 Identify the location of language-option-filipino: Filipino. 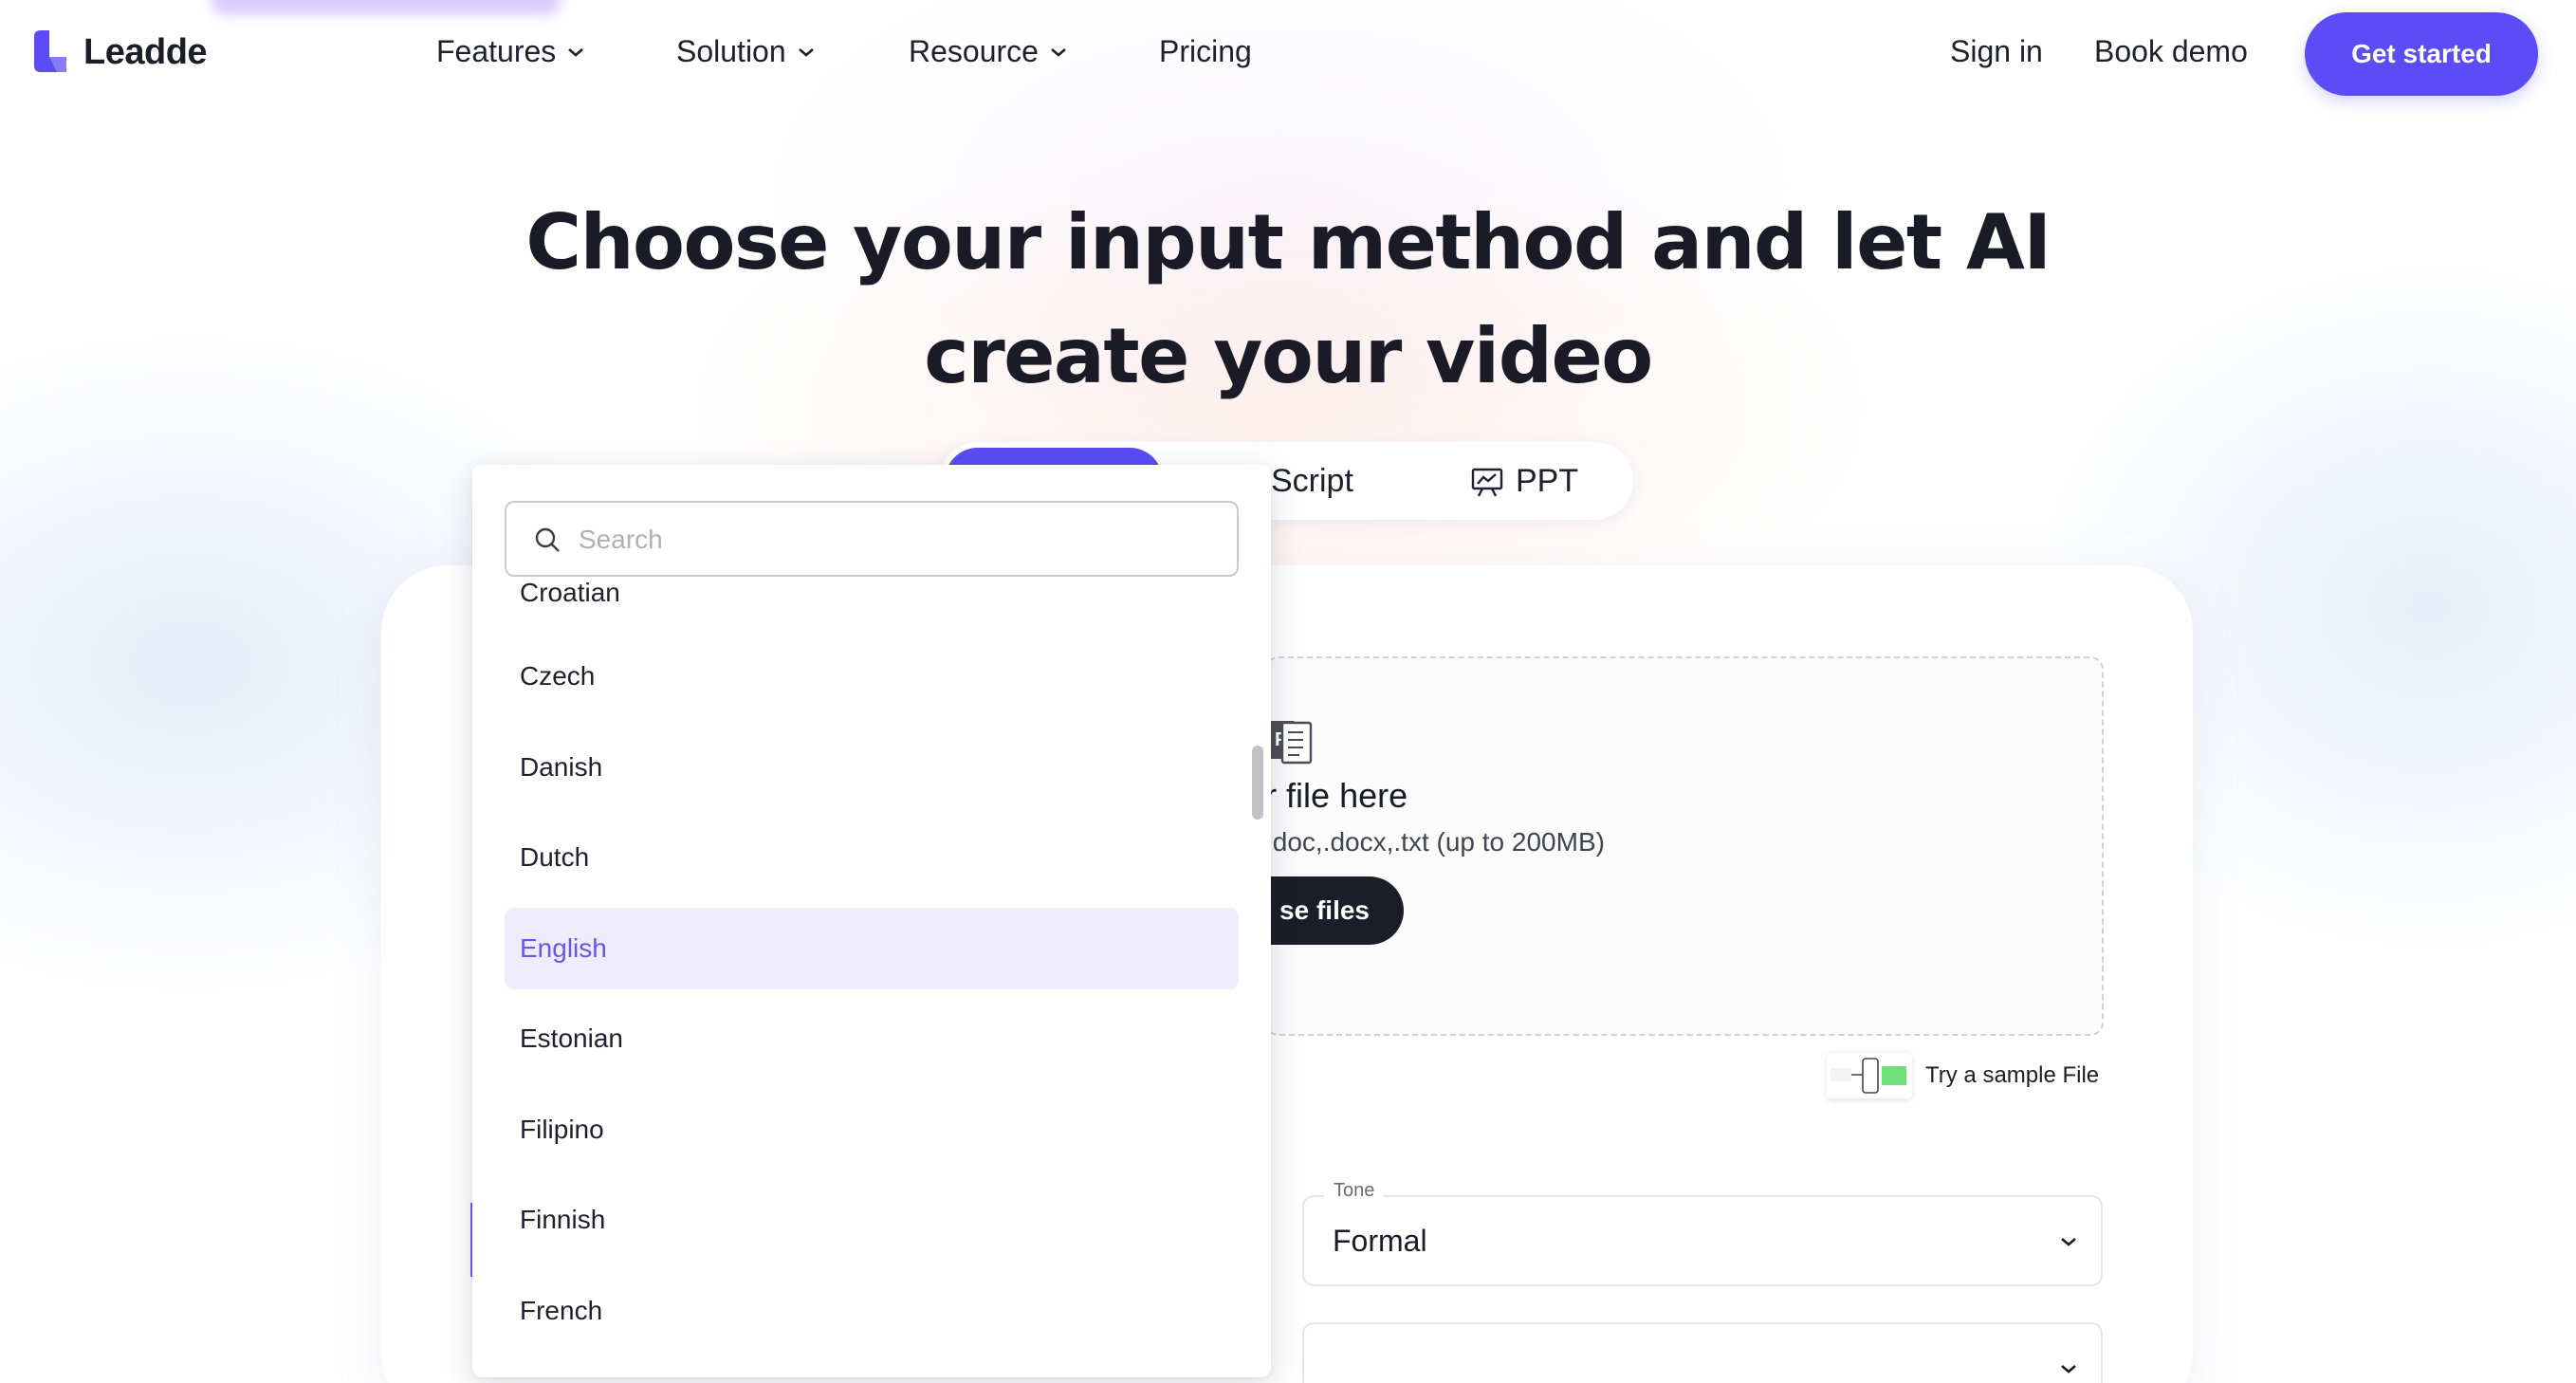
(872, 1130).